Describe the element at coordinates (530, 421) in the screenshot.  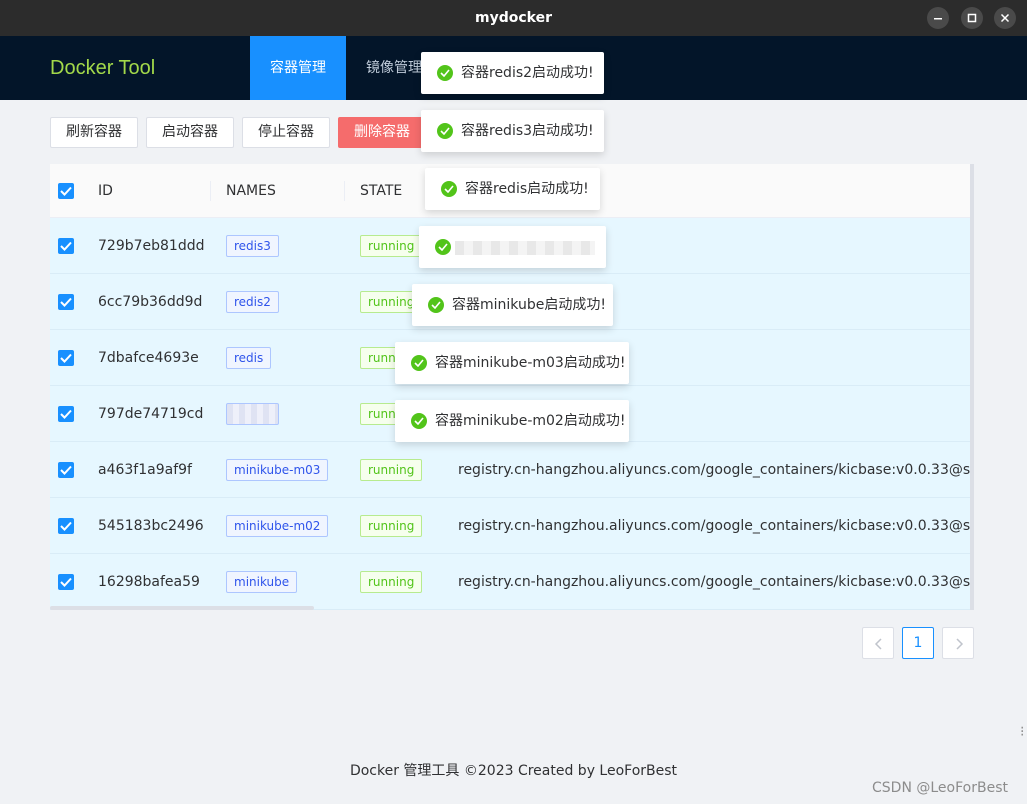
I see `toast-text: 容器minikube-m02启动成功!` at that location.